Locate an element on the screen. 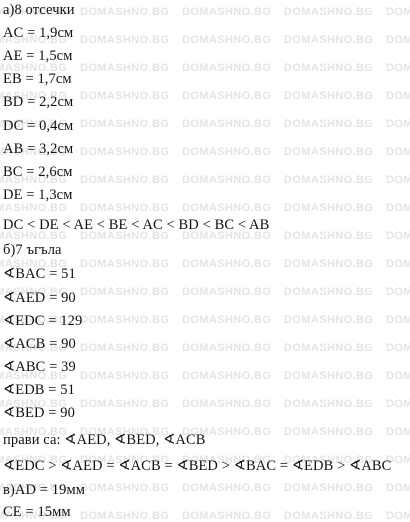 Image resolution: width=410 pixels, height=522 pixels. angle-line: ∢ABC = 39 is located at coordinates (39, 367).